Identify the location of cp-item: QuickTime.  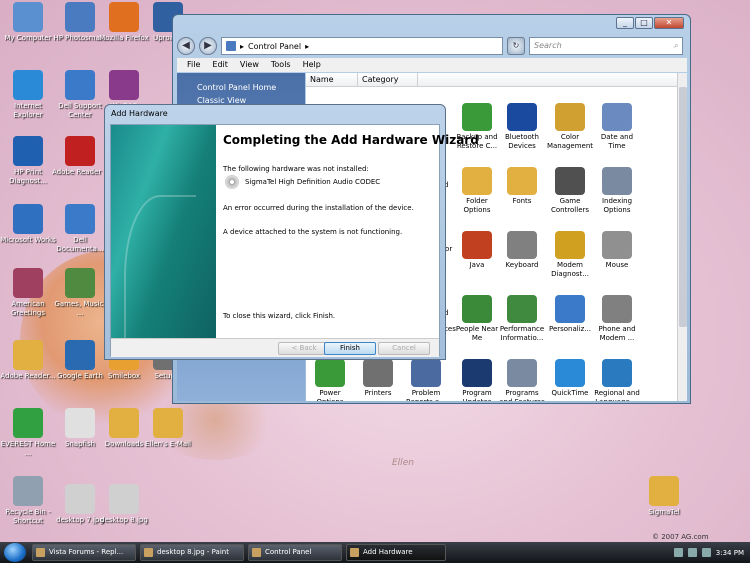
(570, 378).